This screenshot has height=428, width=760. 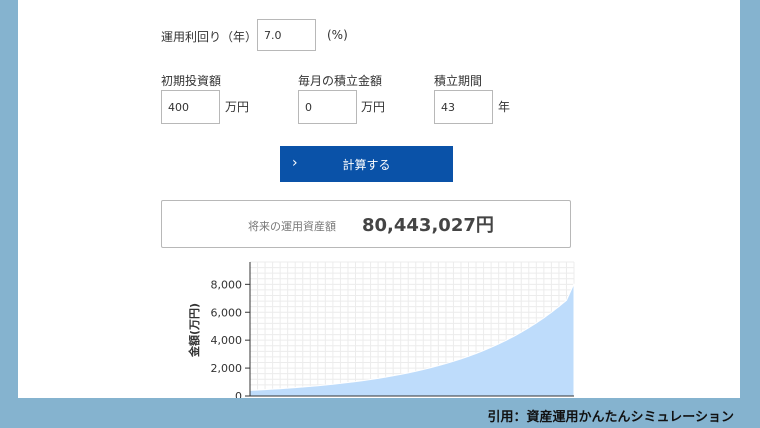 What do you see at coordinates (190, 107) in the screenshot?
I see `initial-investment-input` at bounding box center [190, 107].